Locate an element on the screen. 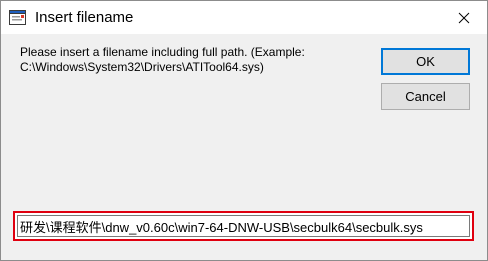  filename-field-highlight is located at coordinates (243, 226).